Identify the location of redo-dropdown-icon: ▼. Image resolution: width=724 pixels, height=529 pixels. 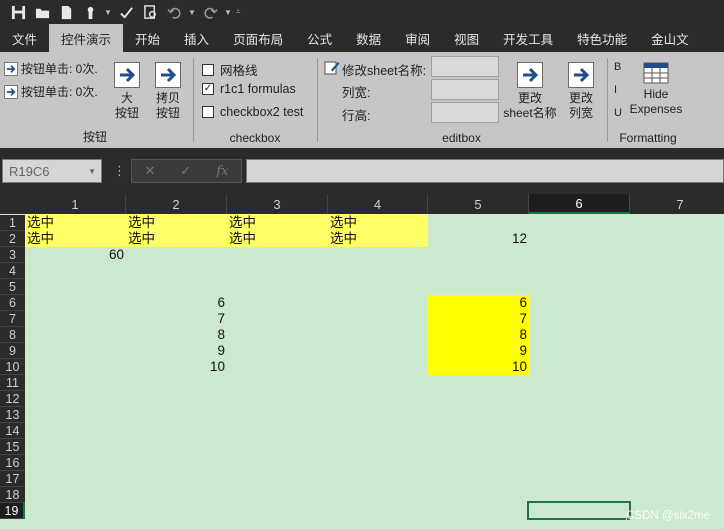
(228, 12).